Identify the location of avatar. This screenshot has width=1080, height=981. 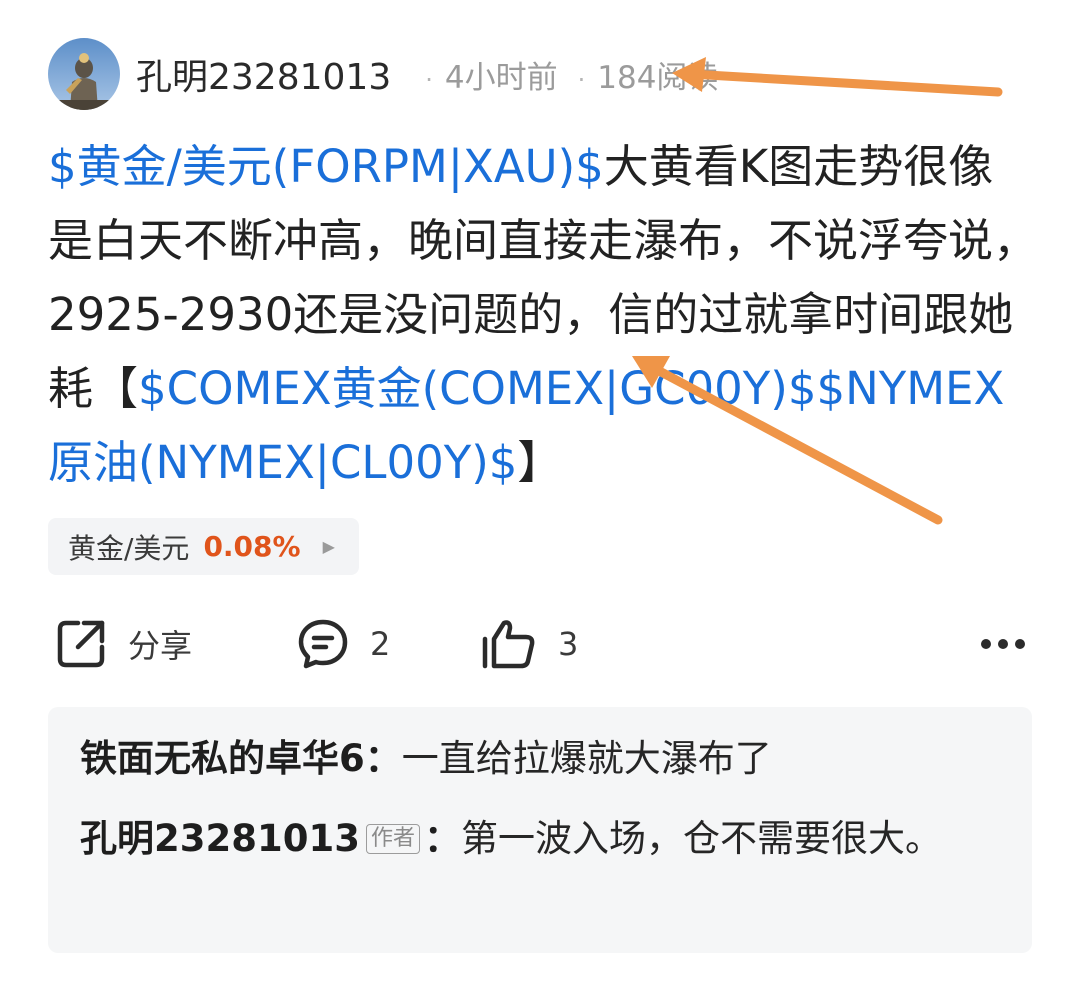
(84, 74).